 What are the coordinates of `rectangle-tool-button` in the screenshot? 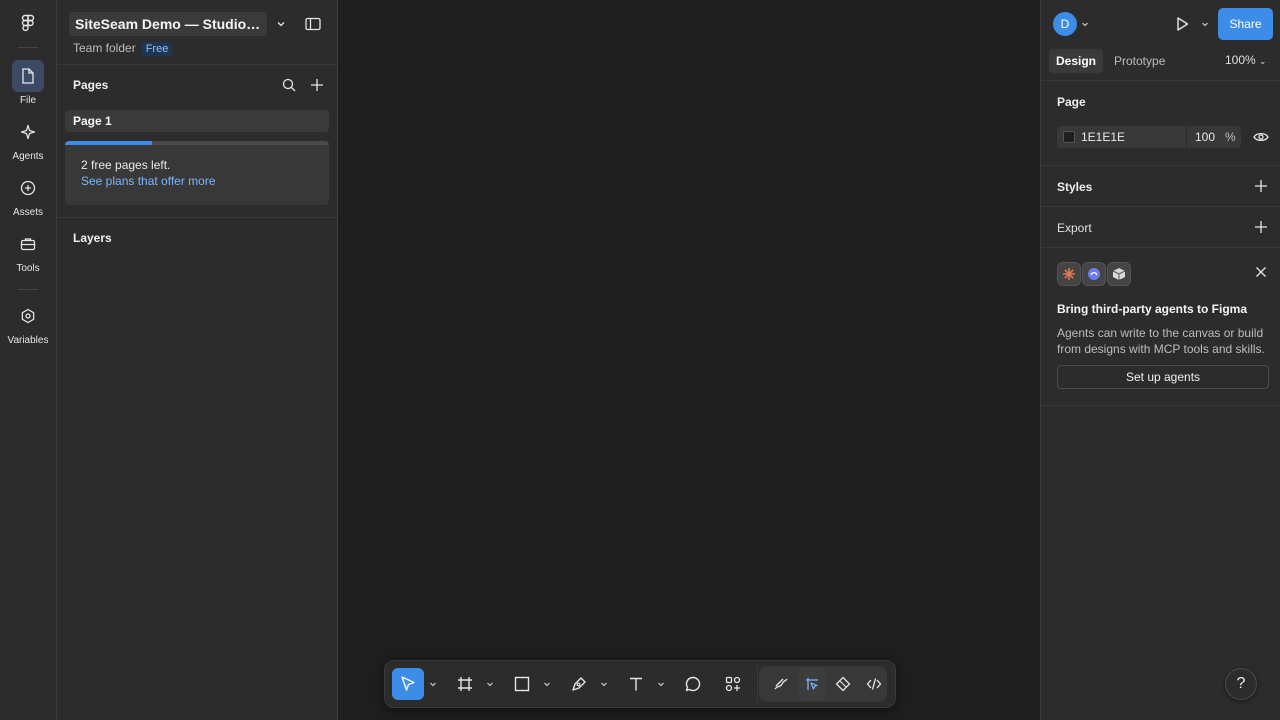 It's located at (522, 684).